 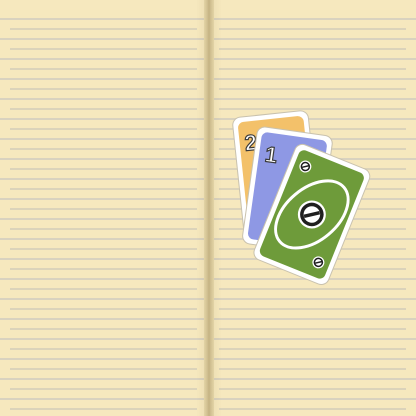 I want to click on card-fan-graphic: 2 1, so click(x=301, y=198).